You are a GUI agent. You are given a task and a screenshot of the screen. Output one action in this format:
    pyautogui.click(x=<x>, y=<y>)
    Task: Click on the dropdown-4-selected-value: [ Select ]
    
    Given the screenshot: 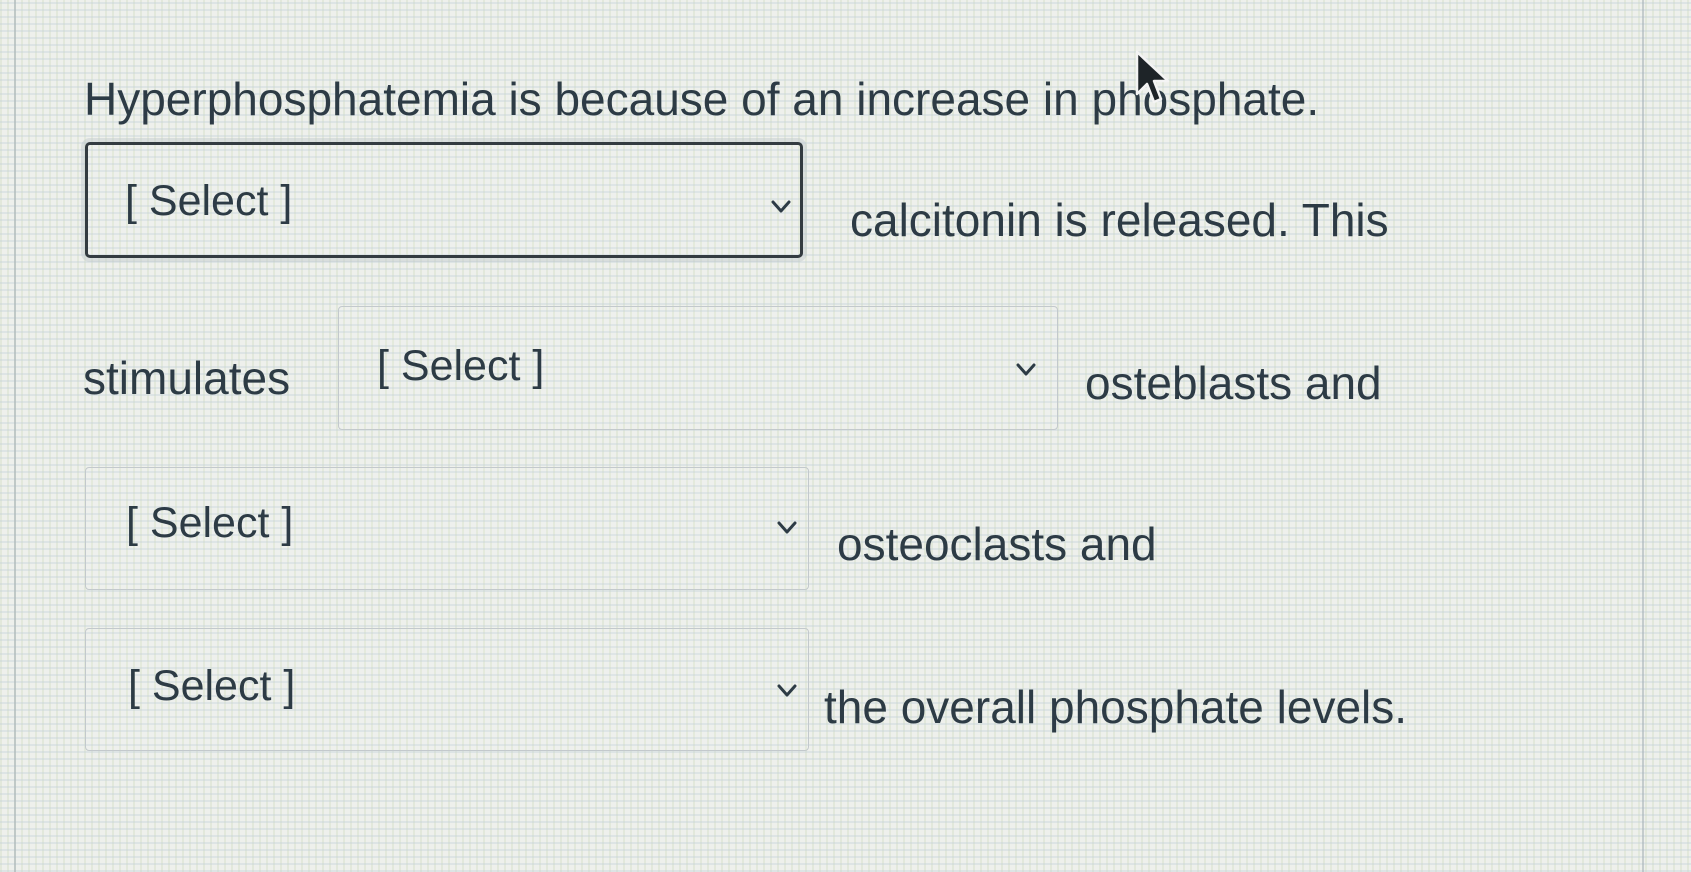 What is the action you would take?
    pyautogui.click(x=212, y=686)
    